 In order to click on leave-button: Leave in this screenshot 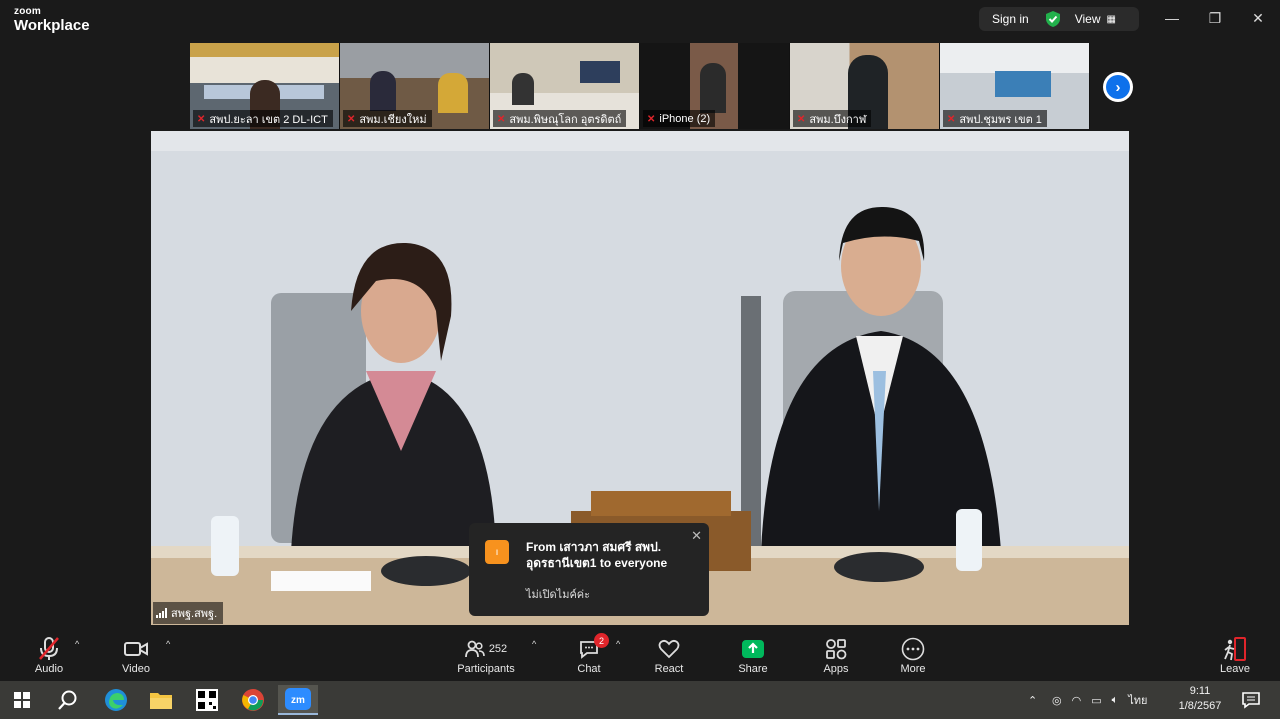, I will do `click(1235, 654)`.